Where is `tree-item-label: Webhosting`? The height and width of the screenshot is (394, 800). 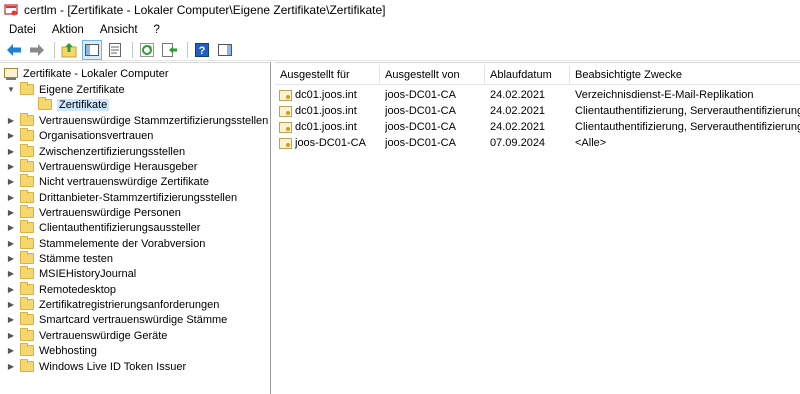 tree-item-label: Webhosting is located at coordinates (68, 350).